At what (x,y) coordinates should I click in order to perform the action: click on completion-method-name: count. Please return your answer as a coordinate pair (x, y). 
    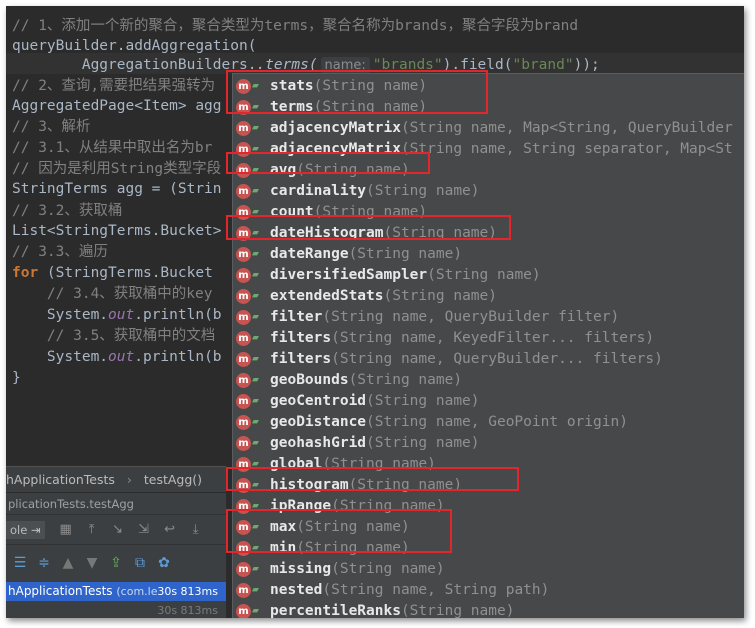
    Looking at the image, I should click on (292, 212).